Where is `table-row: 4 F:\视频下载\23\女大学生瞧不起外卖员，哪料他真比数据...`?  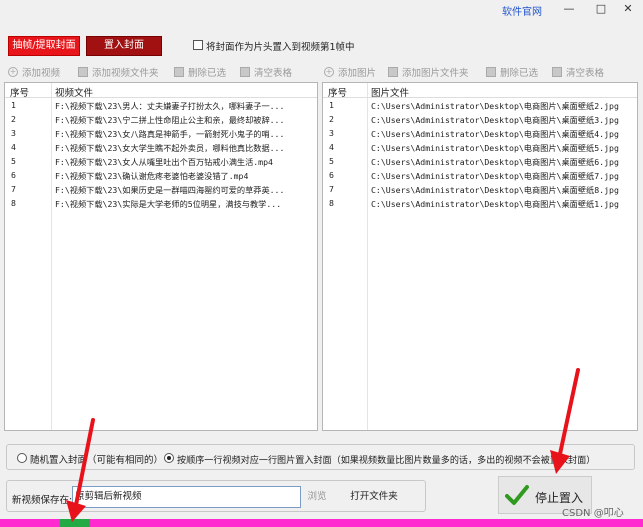
table-row: 4 F:\视频下载\23\女大学生瞧不起外卖员，哪料他真比数据... is located at coordinates (161, 147).